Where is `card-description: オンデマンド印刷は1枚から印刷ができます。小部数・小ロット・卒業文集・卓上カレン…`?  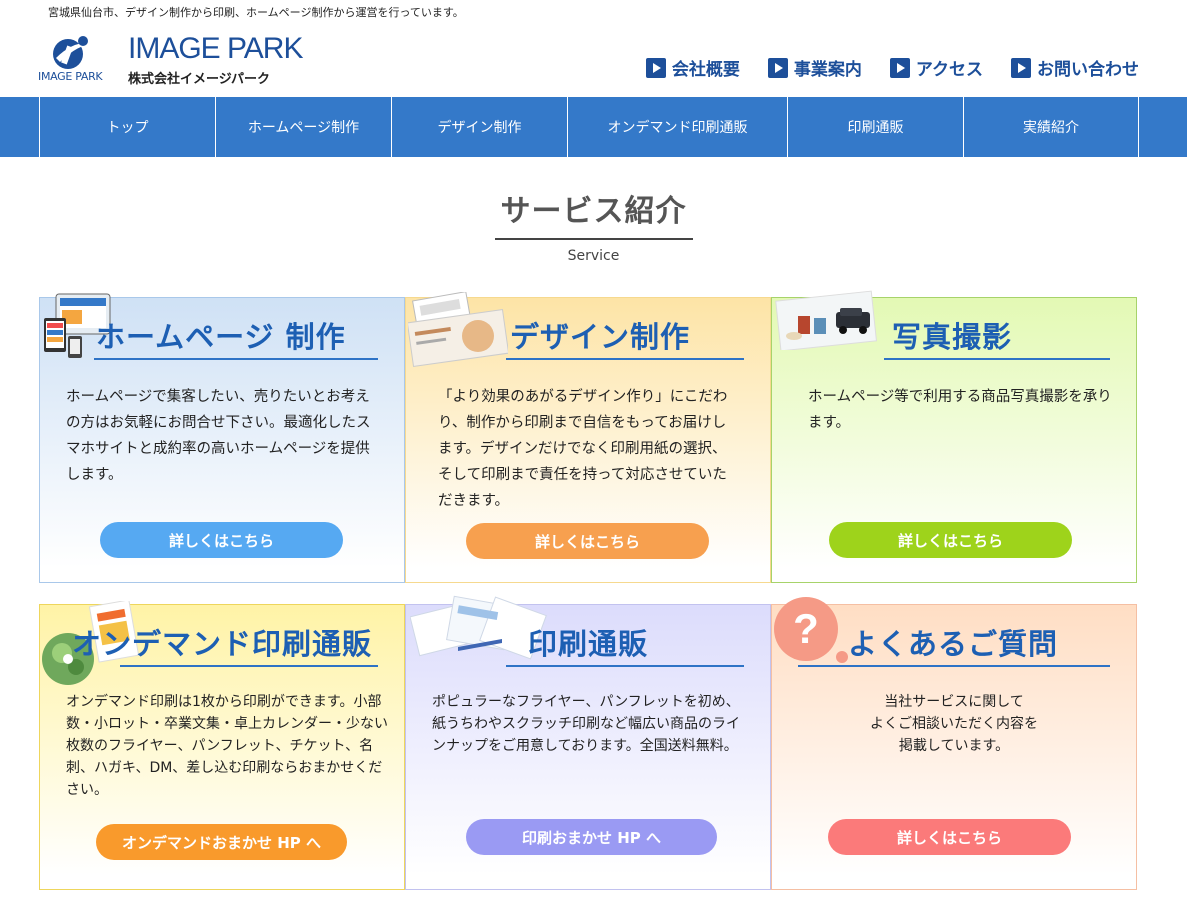 card-description: オンデマンド印刷は1枚から印刷ができます。小部数・小ロット・卒業文集・卓上カレン… is located at coordinates (227, 746).